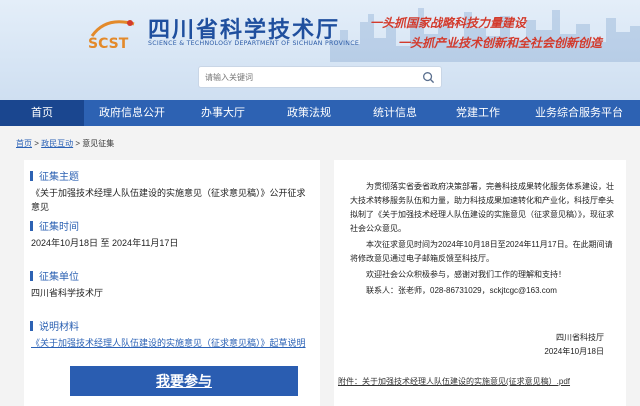  Describe the element at coordinates (98, 143) in the screenshot. I see `breadcrumb-current: 意见征集` at that location.